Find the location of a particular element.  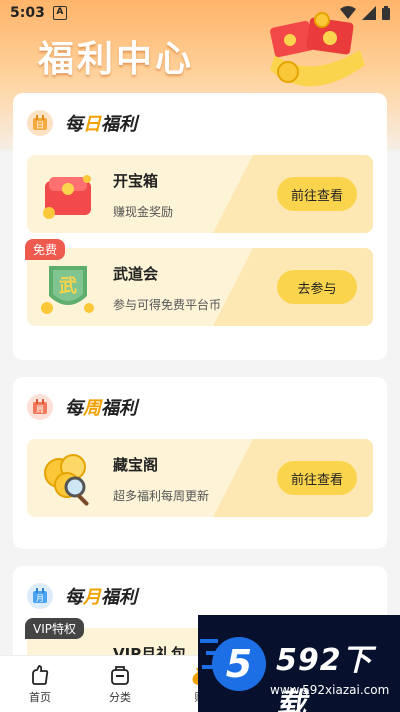

item-description: 参与可得免费平台币 is located at coordinates (167, 305).